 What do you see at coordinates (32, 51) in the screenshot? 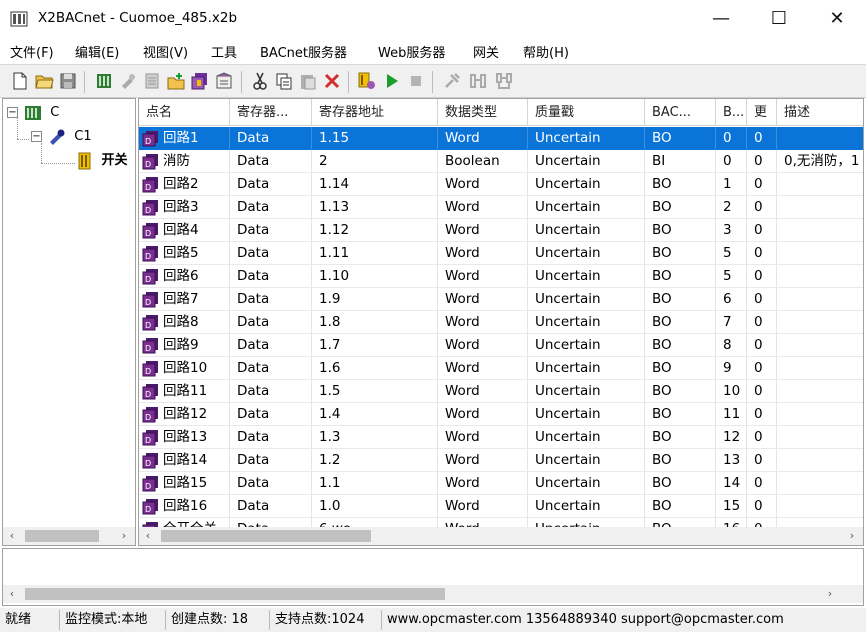
I see `menu-file: 文件(F)` at bounding box center [32, 51].